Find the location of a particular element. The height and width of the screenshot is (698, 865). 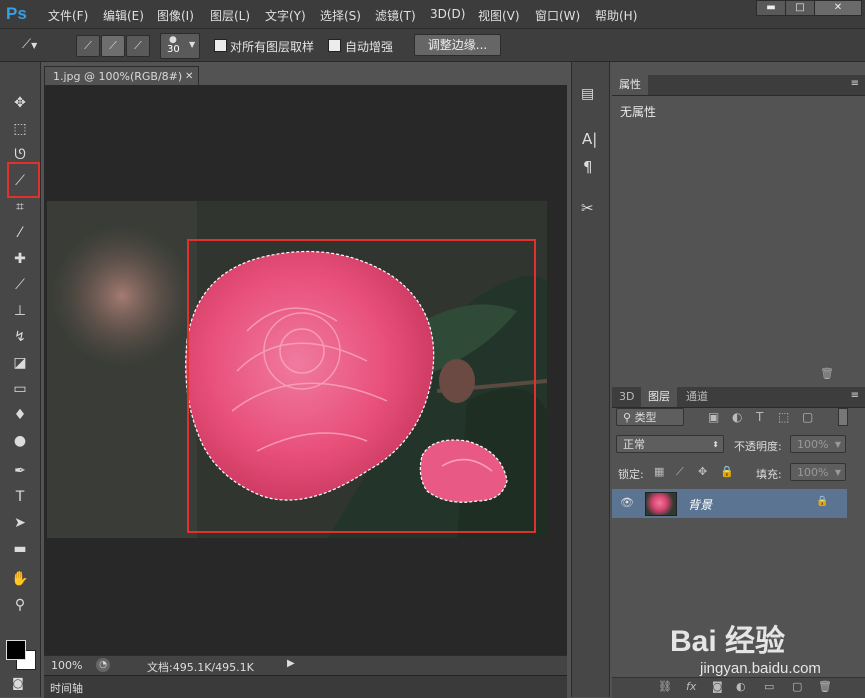

tool-preset-picker: ⟋▼ is located at coordinates (38, 45).